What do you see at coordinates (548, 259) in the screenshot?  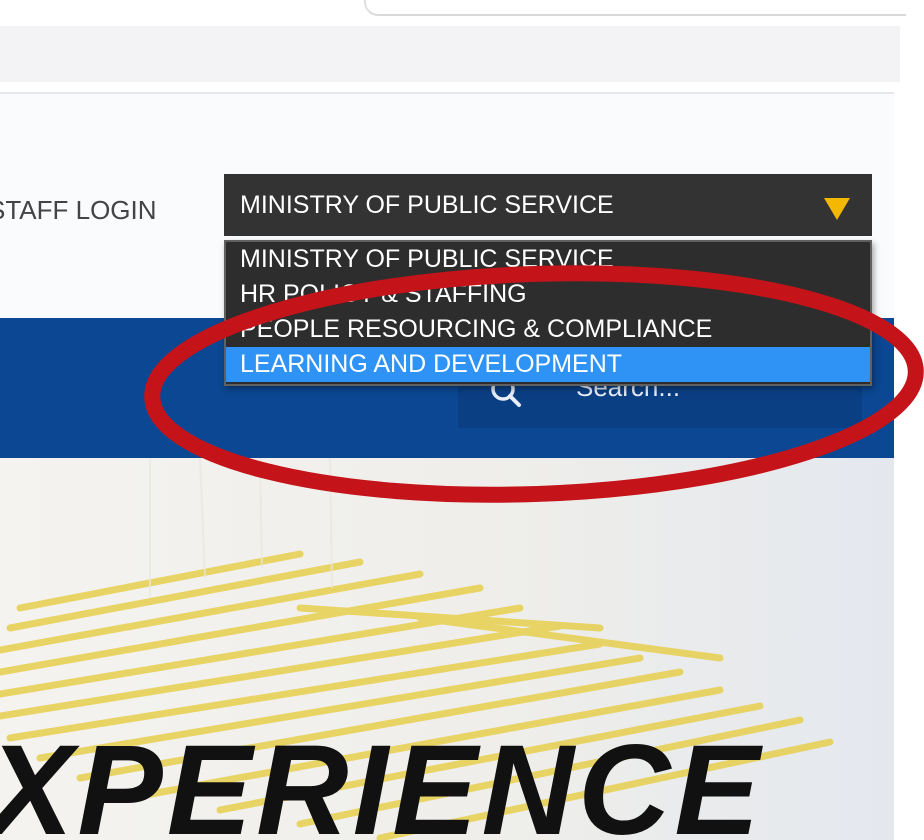 I see `dropdown-option-ministry-public-service: MINISTRY OF PUBLIC SERVICE` at bounding box center [548, 259].